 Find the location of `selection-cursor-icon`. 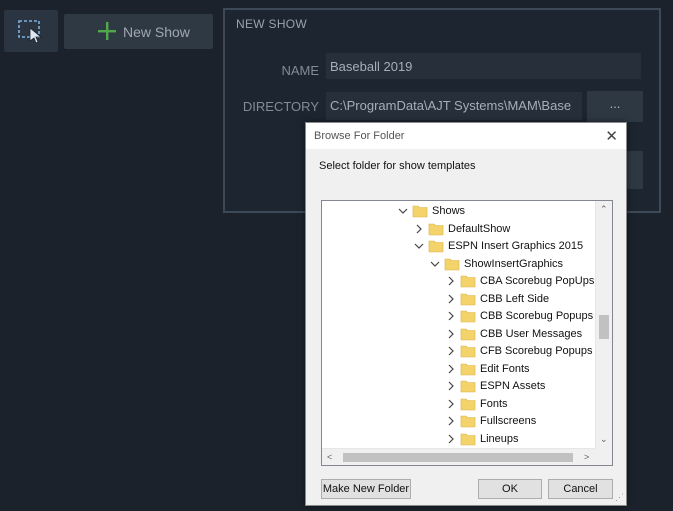

selection-cursor-icon is located at coordinates (30, 31).